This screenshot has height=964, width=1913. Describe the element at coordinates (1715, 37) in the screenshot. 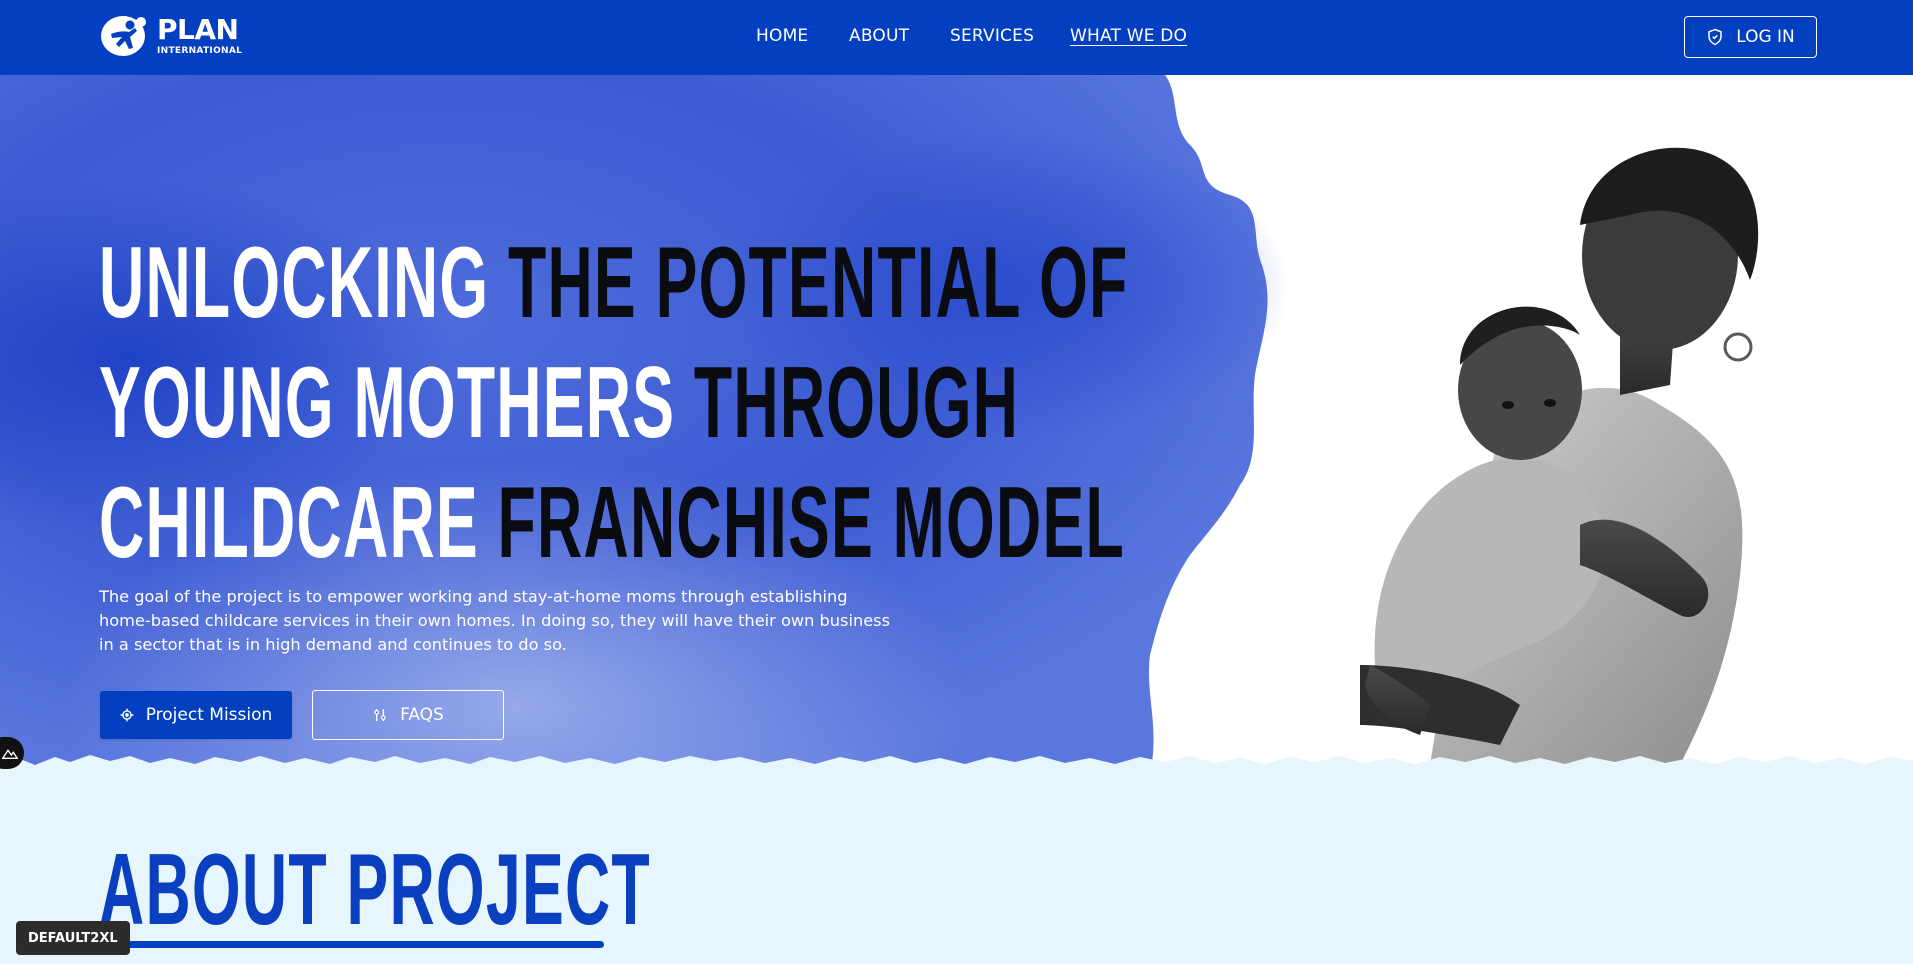

I see `shield-icon` at that location.